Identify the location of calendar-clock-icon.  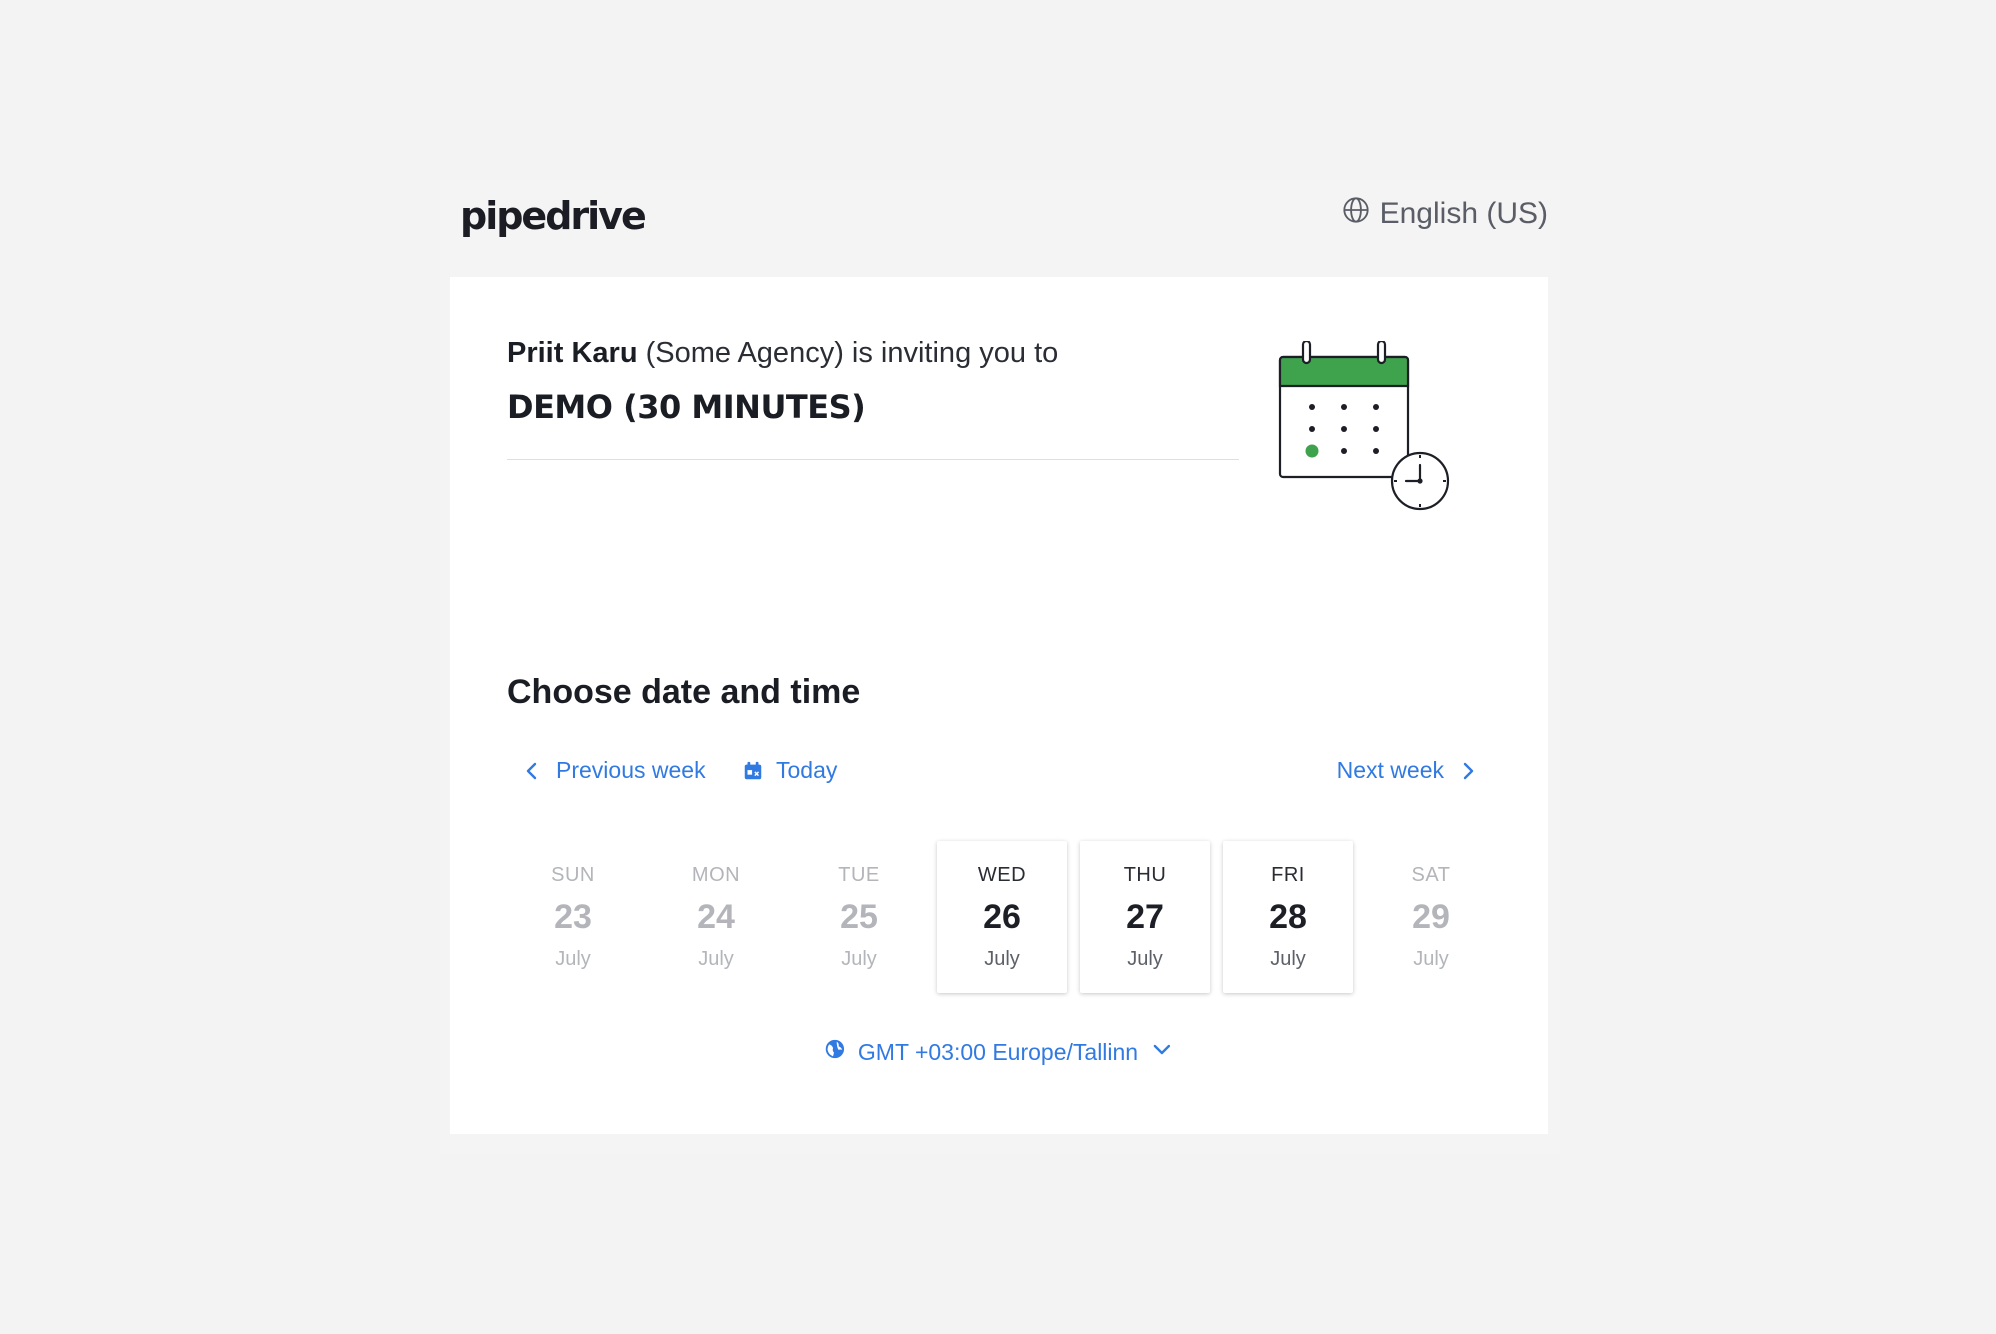
(1364, 426).